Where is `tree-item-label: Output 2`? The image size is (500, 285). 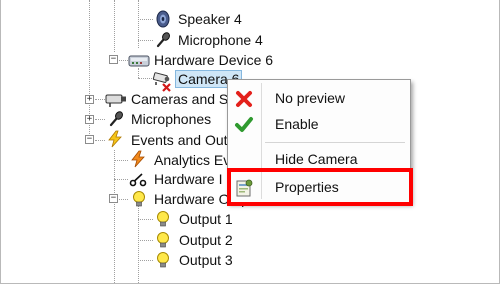 tree-item-label: Output 2 is located at coordinates (206, 240).